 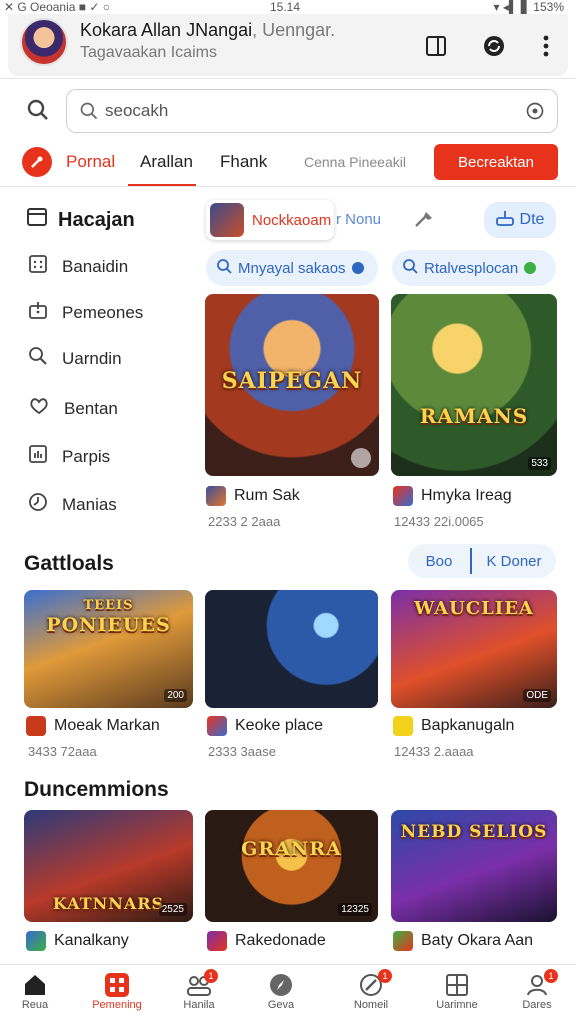 I want to click on sidebar-item-label: Parpis, so click(x=86, y=456).